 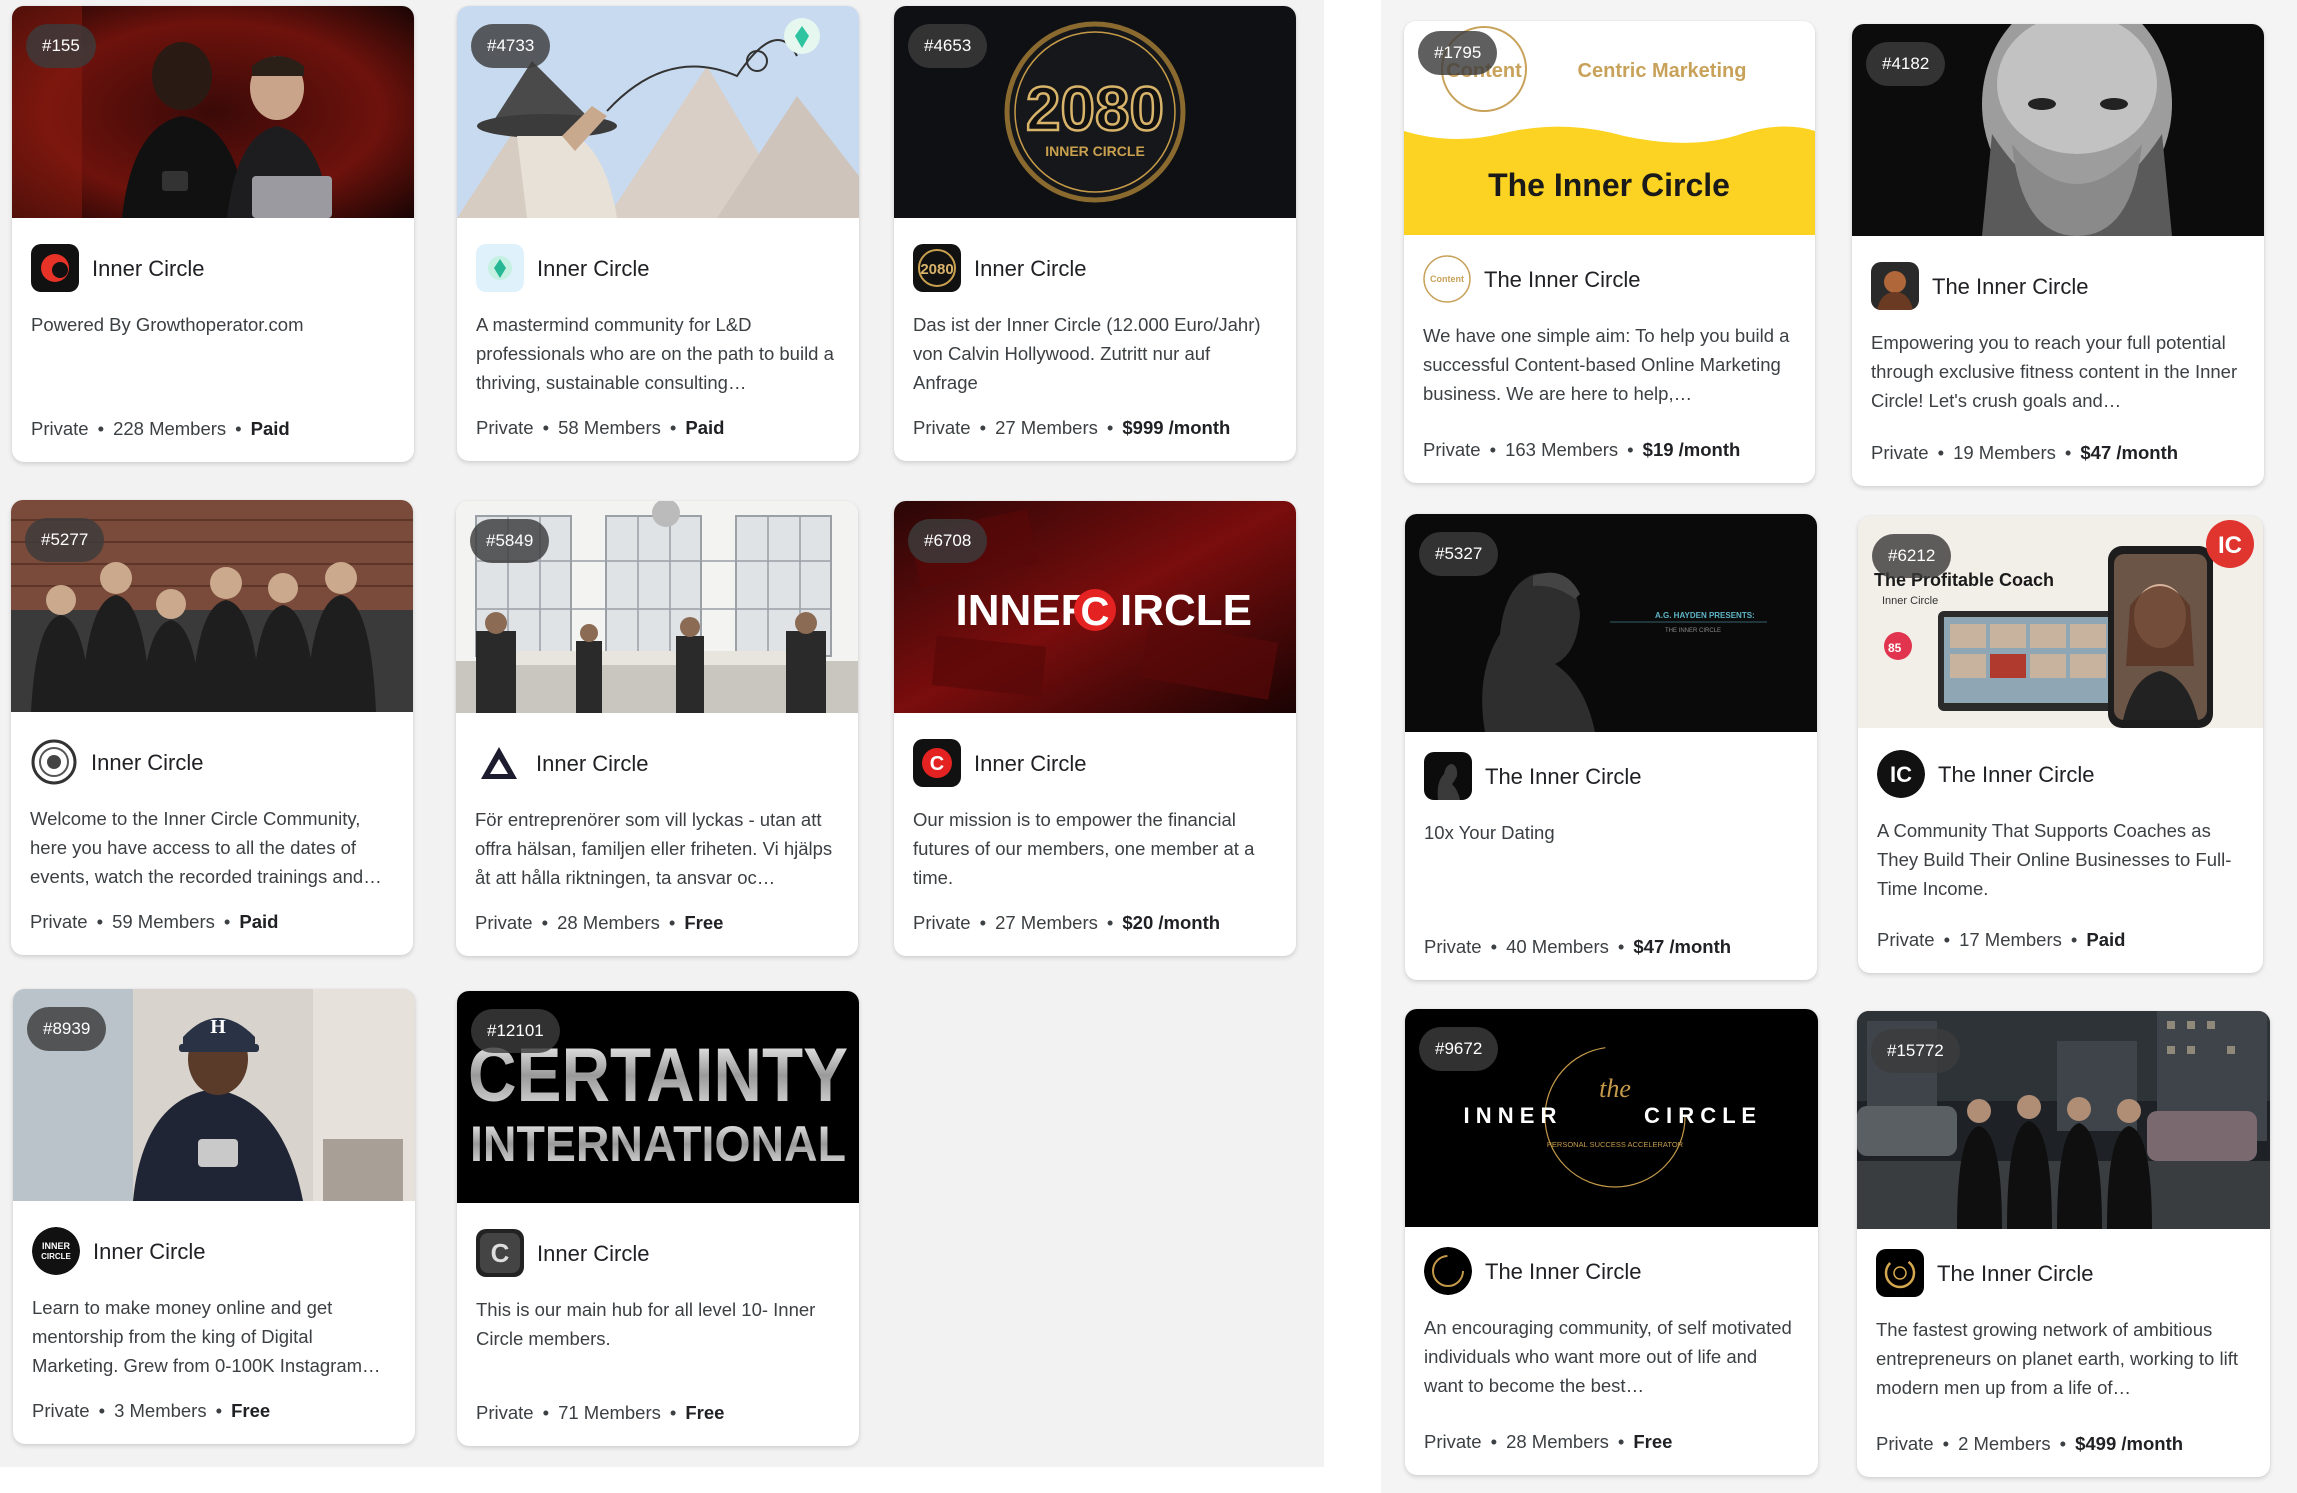 What do you see at coordinates (1459, 1049) in the screenshot?
I see `rank-badge: #9672` at bounding box center [1459, 1049].